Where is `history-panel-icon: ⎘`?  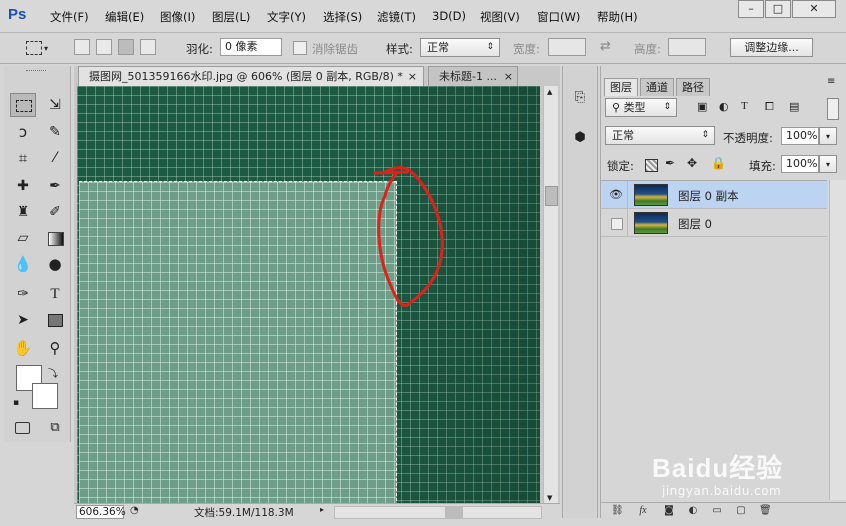
history-panel-icon: ⎘ is located at coordinates (580, 99).